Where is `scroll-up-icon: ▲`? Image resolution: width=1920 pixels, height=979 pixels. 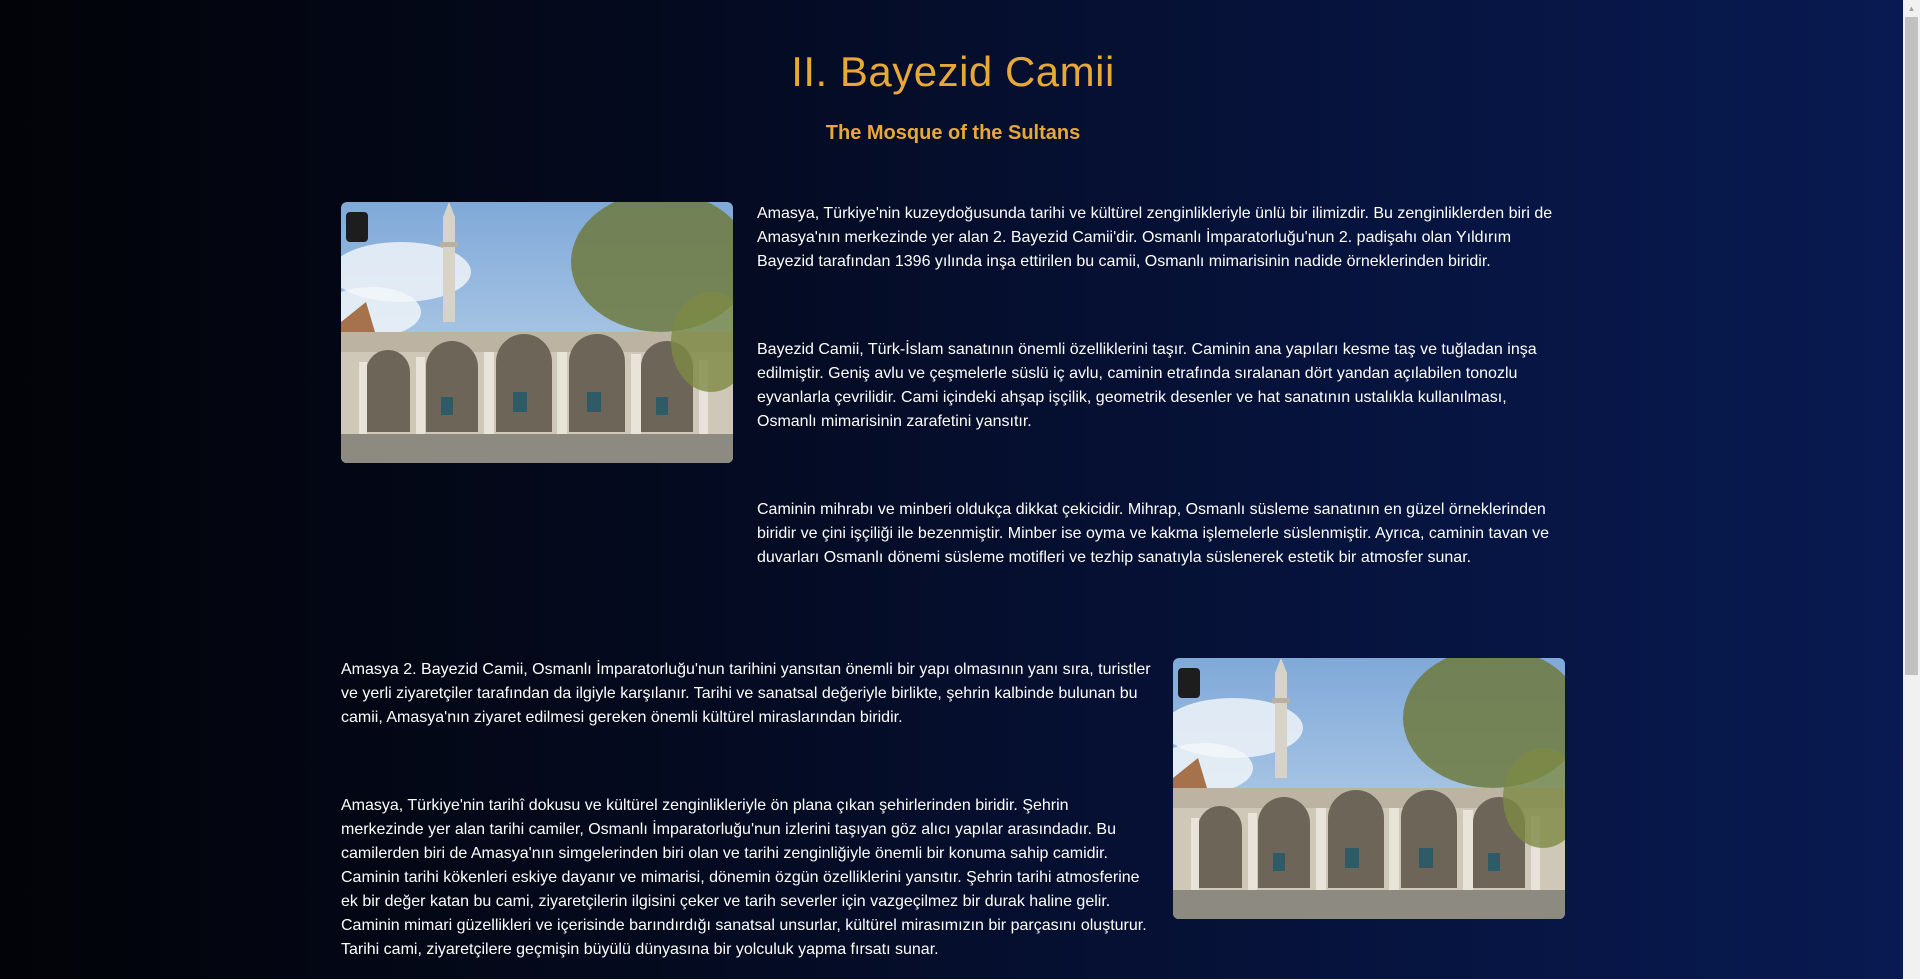
scroll-up-icon: ▲ is located at coordinates (1911, 8).